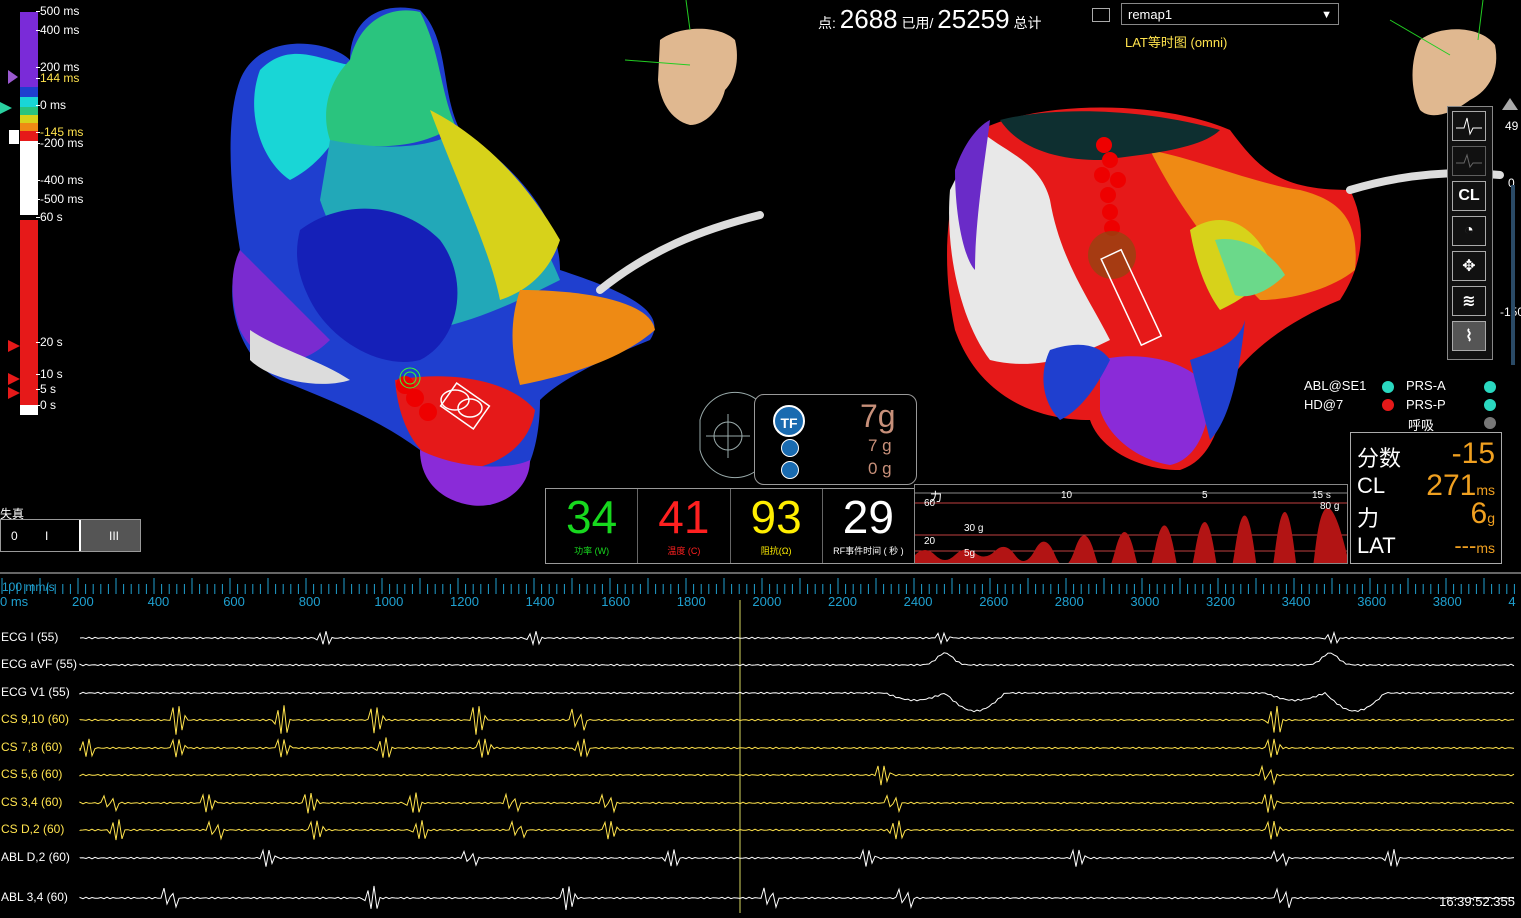  I want to click on signal-wave-icon: ≋, so click(1469, 301).